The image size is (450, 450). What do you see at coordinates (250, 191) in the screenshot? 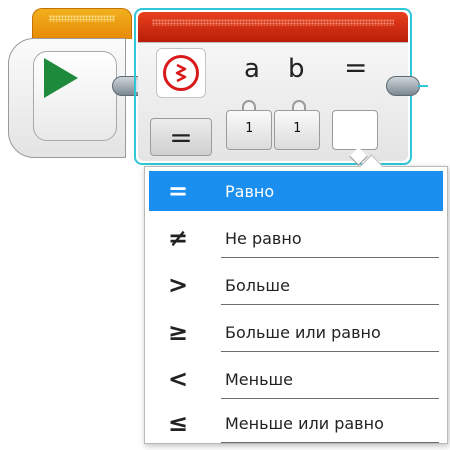
I see `menu-item-label: Равно` at bounding box center [250, 191].